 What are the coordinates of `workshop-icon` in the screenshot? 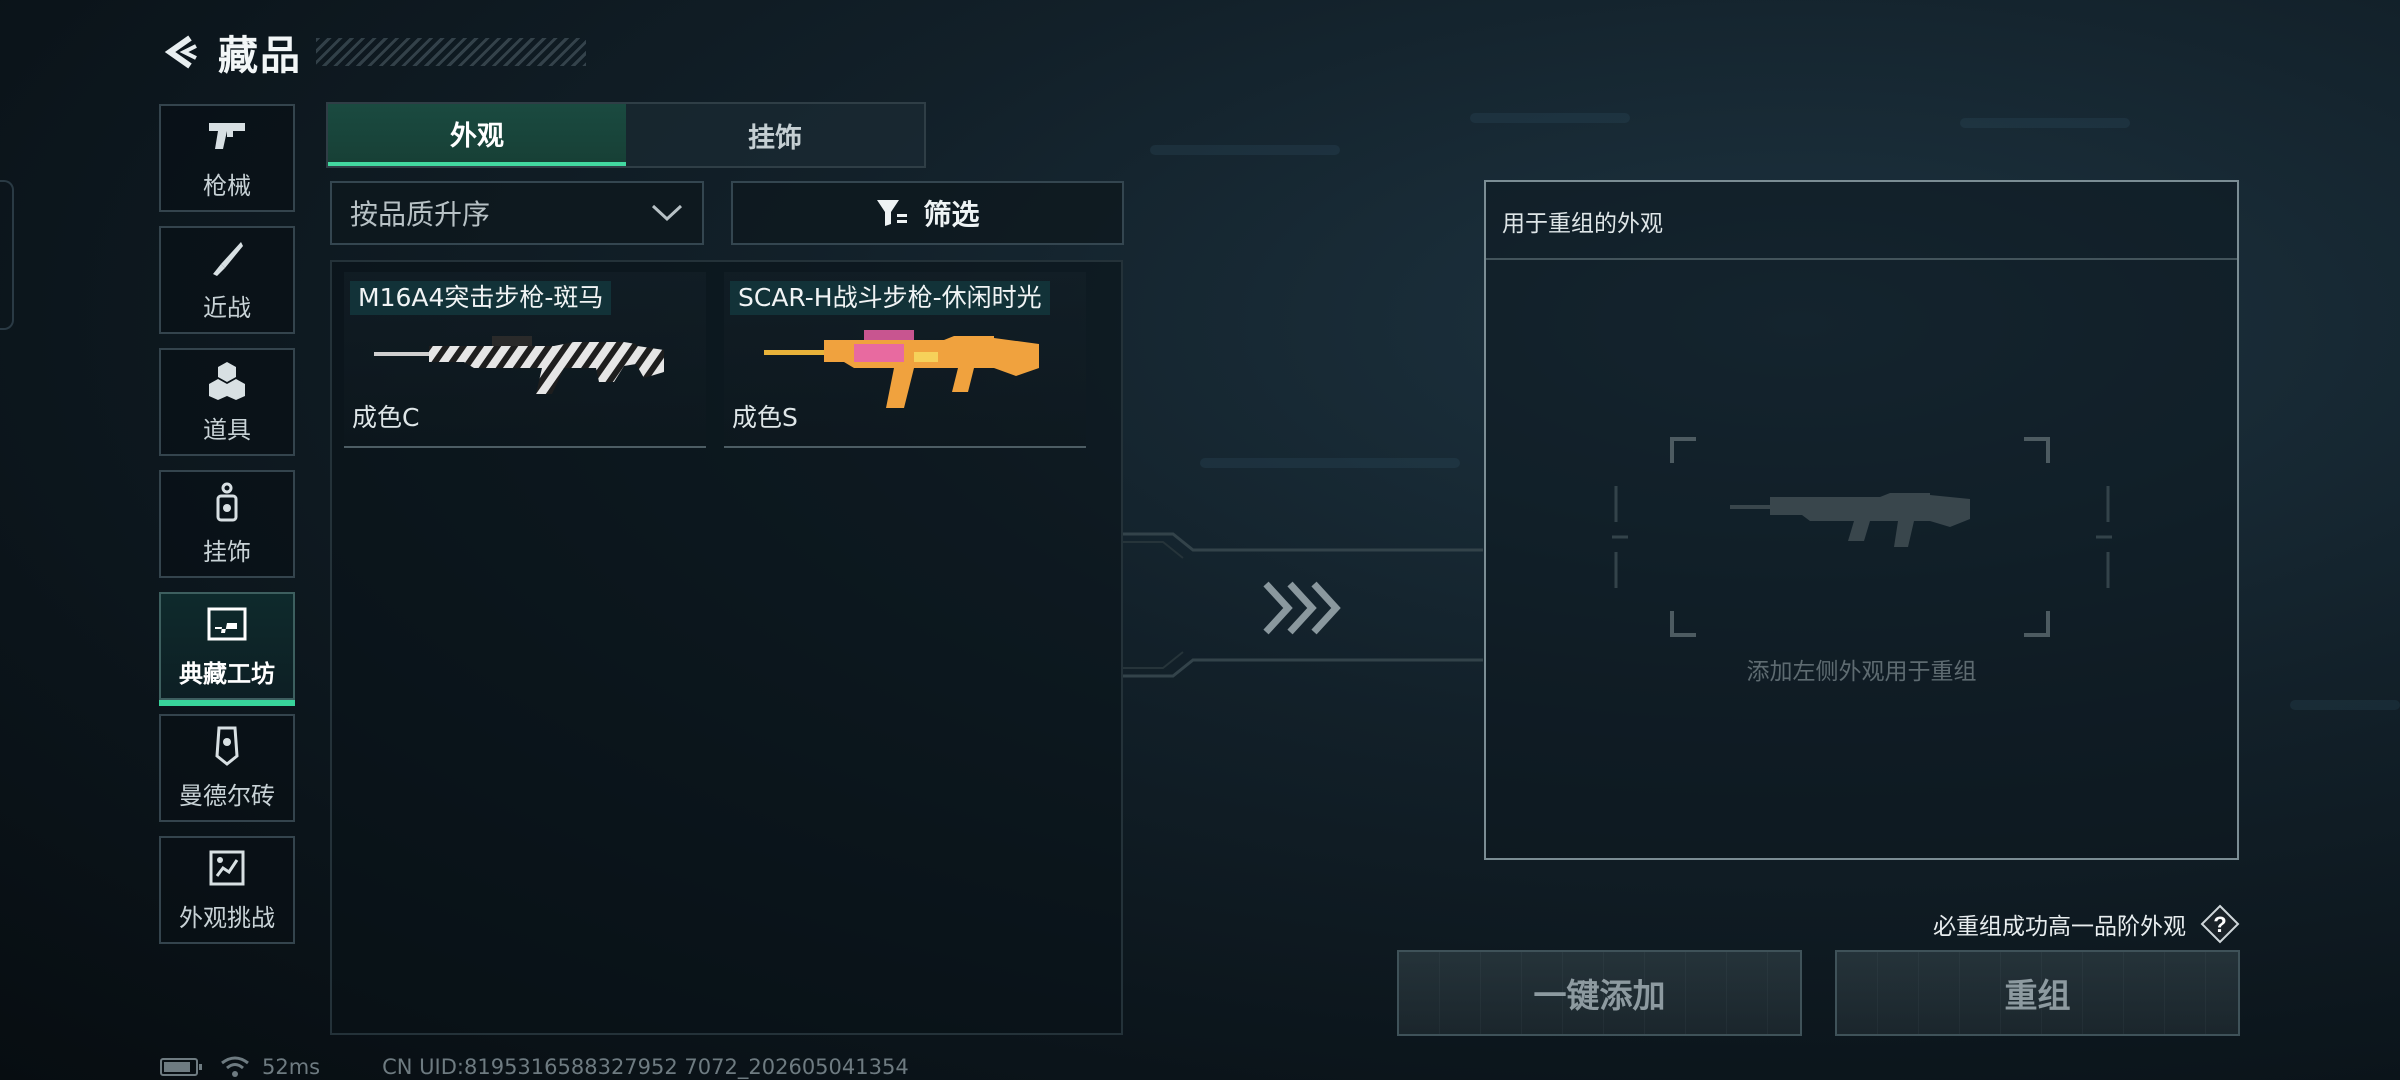 It's located at (227, 624).